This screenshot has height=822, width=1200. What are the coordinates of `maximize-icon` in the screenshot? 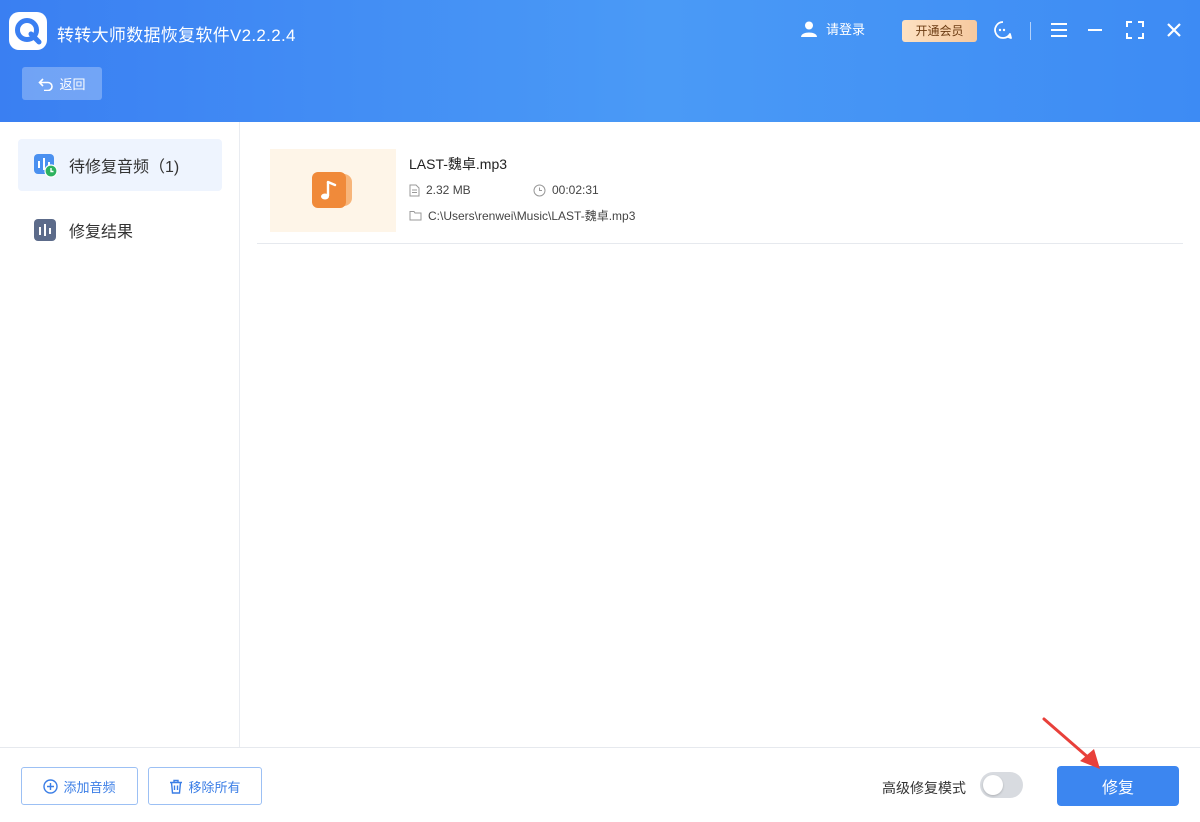 It's located at (1135, 30).